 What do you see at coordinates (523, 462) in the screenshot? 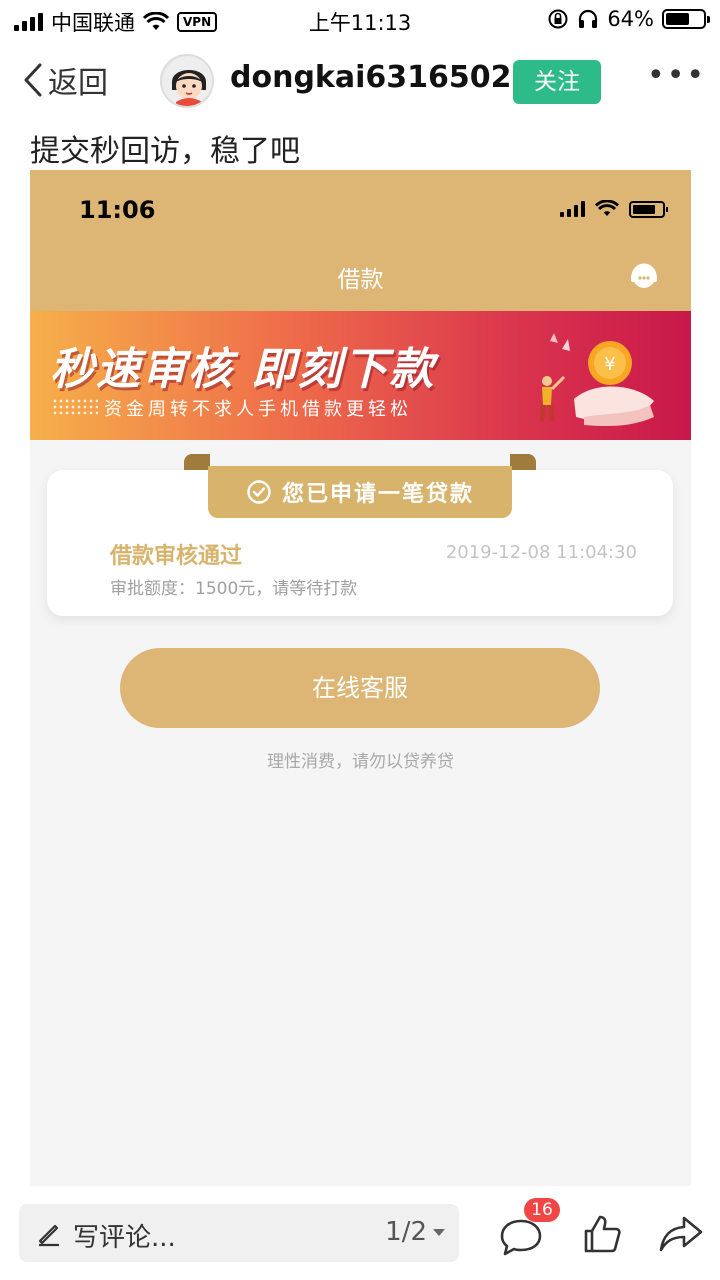
I see `ribbon-fold-right` at bounding box center [523, 462].